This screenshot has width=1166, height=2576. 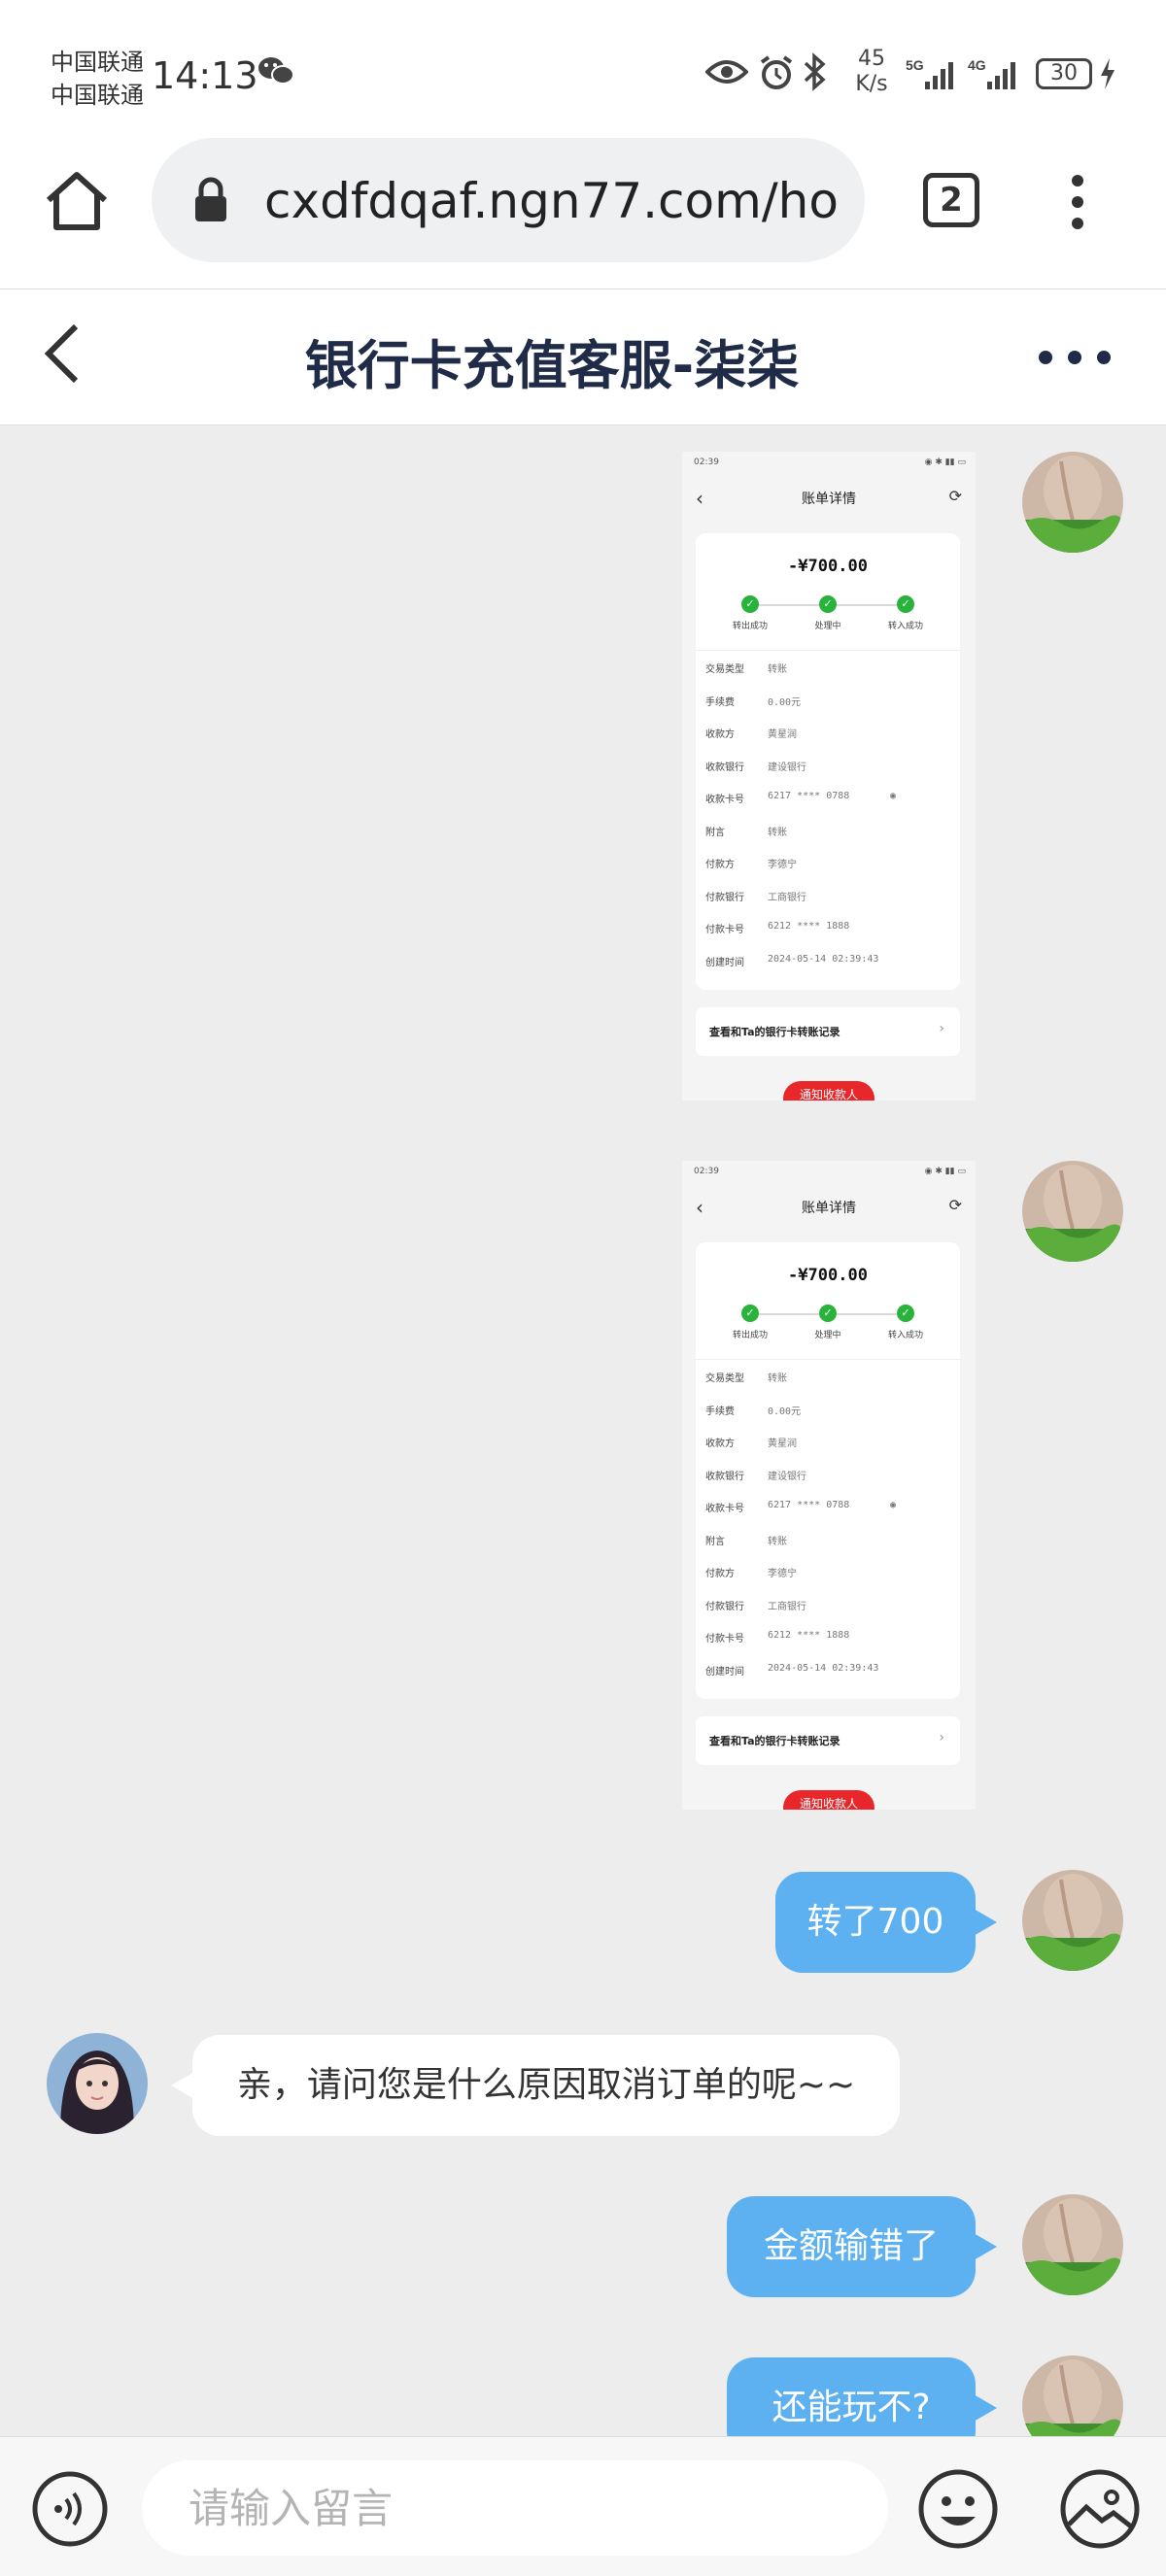 What do you see at coordinates (726, 73) in the screenshot?
I see `eye-icon` at bounding box center [726, 73].